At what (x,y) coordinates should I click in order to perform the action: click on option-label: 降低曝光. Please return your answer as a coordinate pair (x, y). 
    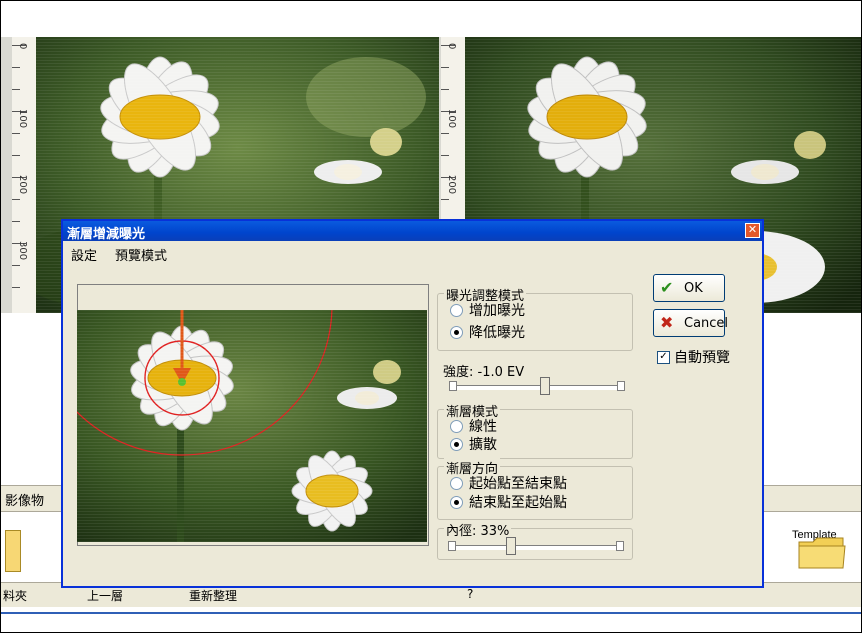
    Looking at the image, I should click on (497, 333).